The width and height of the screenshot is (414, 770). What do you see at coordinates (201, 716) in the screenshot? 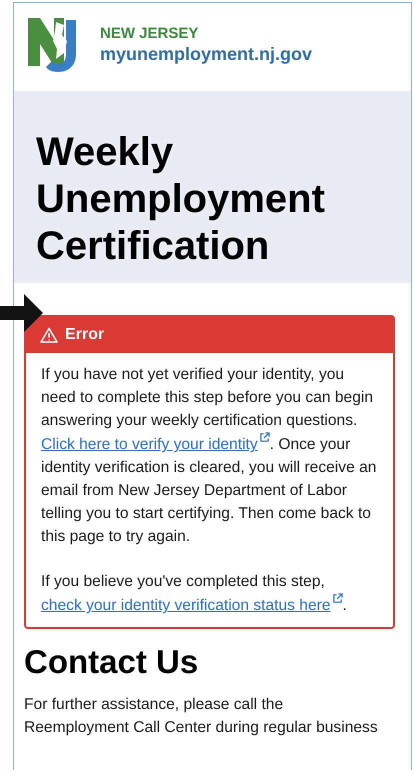
I see `contact-text: For further assistance, please call the Reemployment Call Center during regular business` at bounding box center [201, 716].